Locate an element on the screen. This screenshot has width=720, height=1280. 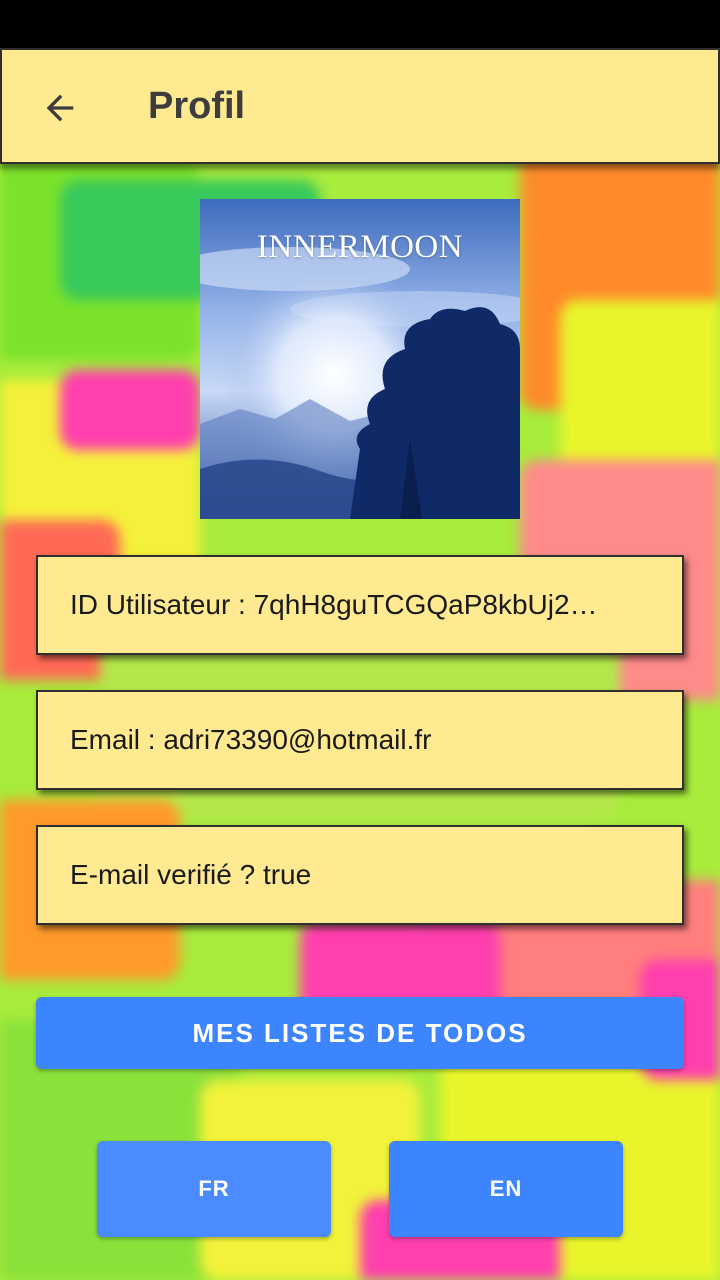
email-text: Email : adri73390@hotmail.fr is located at coordinates (251, 739).